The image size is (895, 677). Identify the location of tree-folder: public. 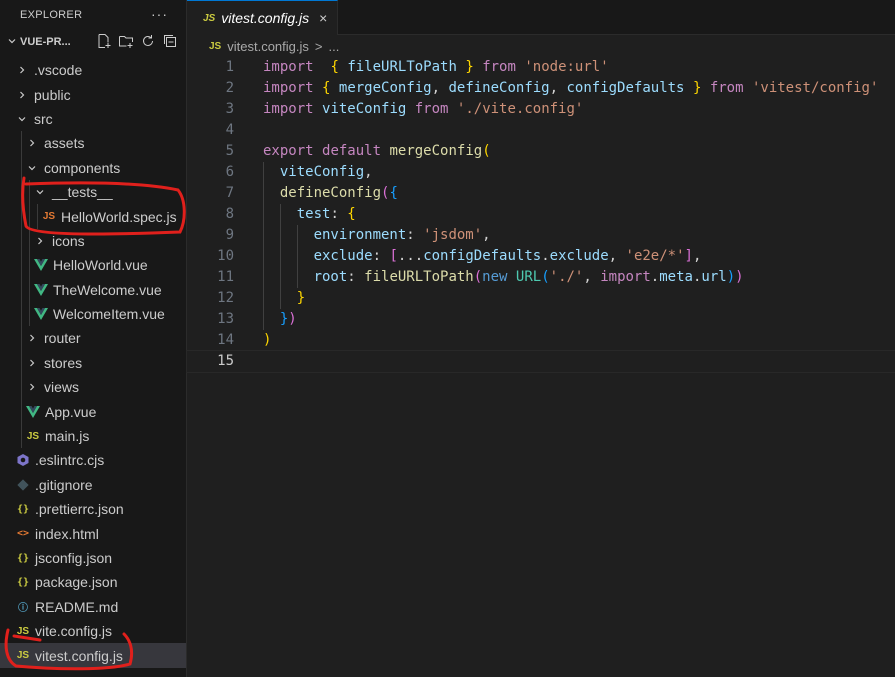
(93, 94).